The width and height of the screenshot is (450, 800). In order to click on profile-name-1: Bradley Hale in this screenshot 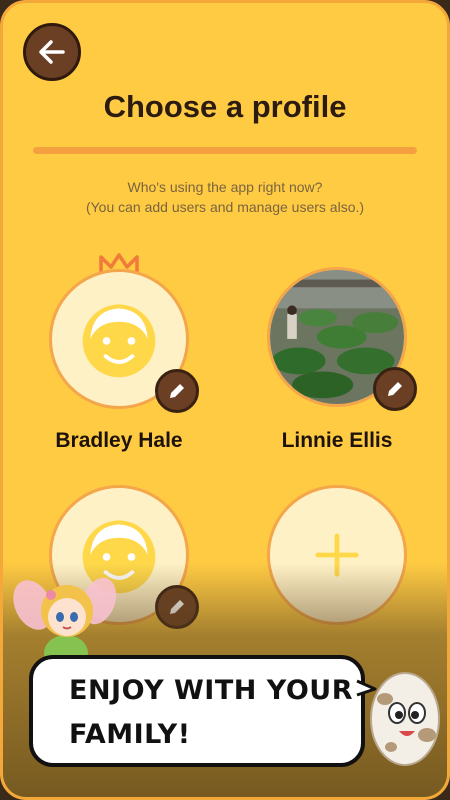, I will do `click(119, 440)`.